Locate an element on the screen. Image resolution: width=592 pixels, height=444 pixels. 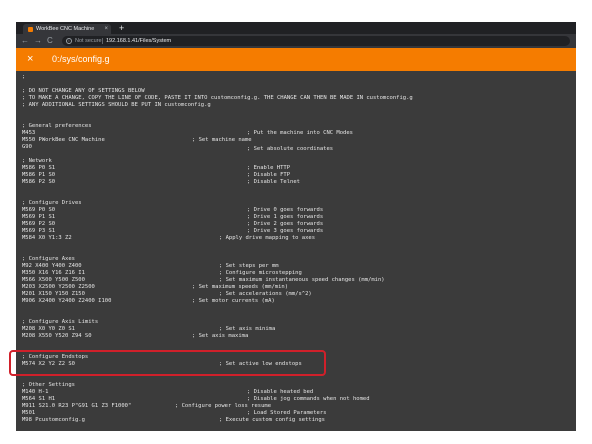
editor-header: × 0:/sys/config.g is located at coordinates (296, 59).